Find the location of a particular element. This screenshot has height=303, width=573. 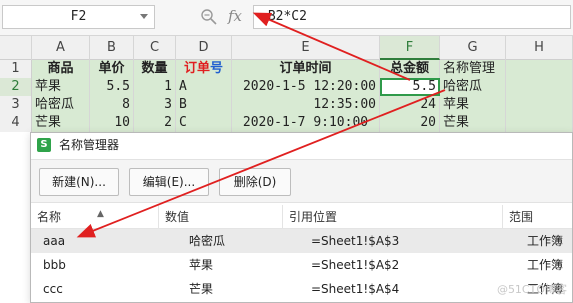

cell: C is located at coordinates (204, 123).